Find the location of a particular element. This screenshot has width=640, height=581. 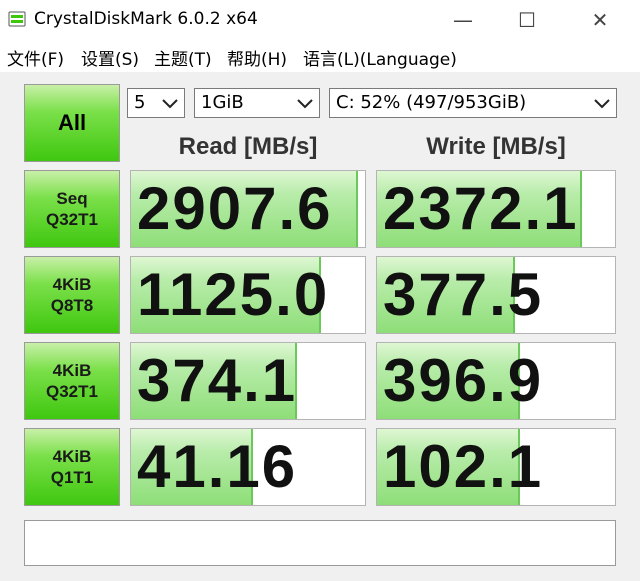

read-result-cell: 2907.6 is located at coordinates (248, 209).